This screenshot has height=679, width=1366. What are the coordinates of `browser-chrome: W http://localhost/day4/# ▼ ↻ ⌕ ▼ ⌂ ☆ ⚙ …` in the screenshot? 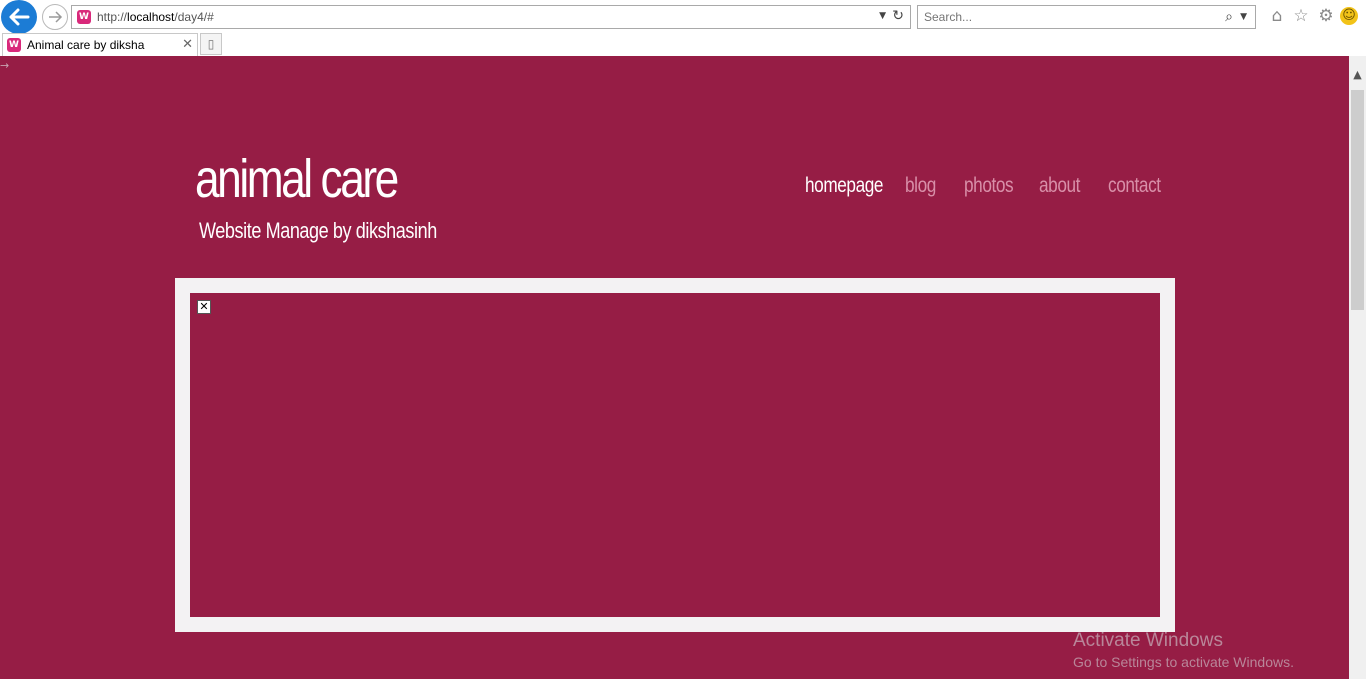 It's located at (683, 28).